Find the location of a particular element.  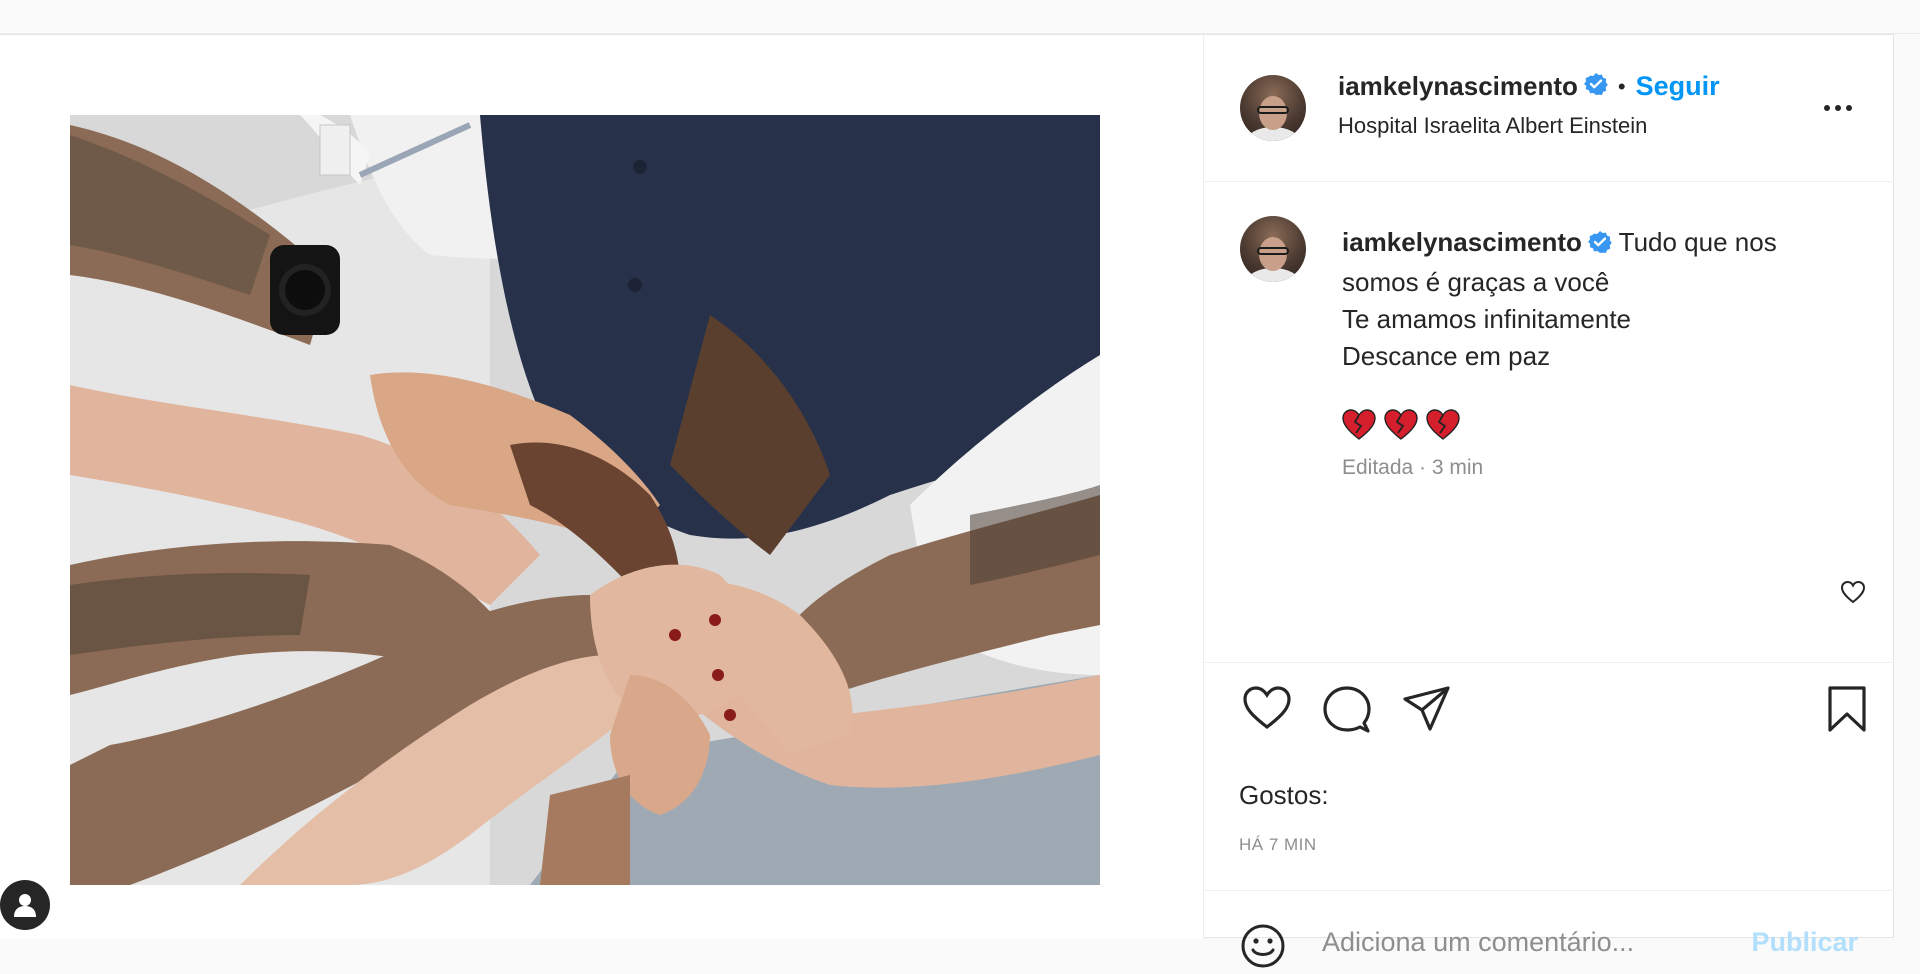

like-icon is located at coordinates (1267, 710).